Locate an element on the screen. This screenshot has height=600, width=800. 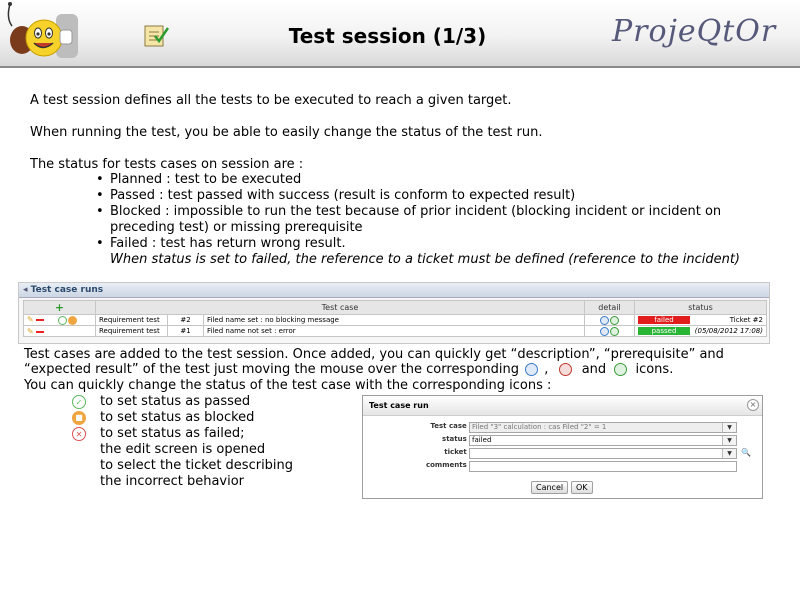
cancel-button: Cancel is located at coordinates (550, 487).